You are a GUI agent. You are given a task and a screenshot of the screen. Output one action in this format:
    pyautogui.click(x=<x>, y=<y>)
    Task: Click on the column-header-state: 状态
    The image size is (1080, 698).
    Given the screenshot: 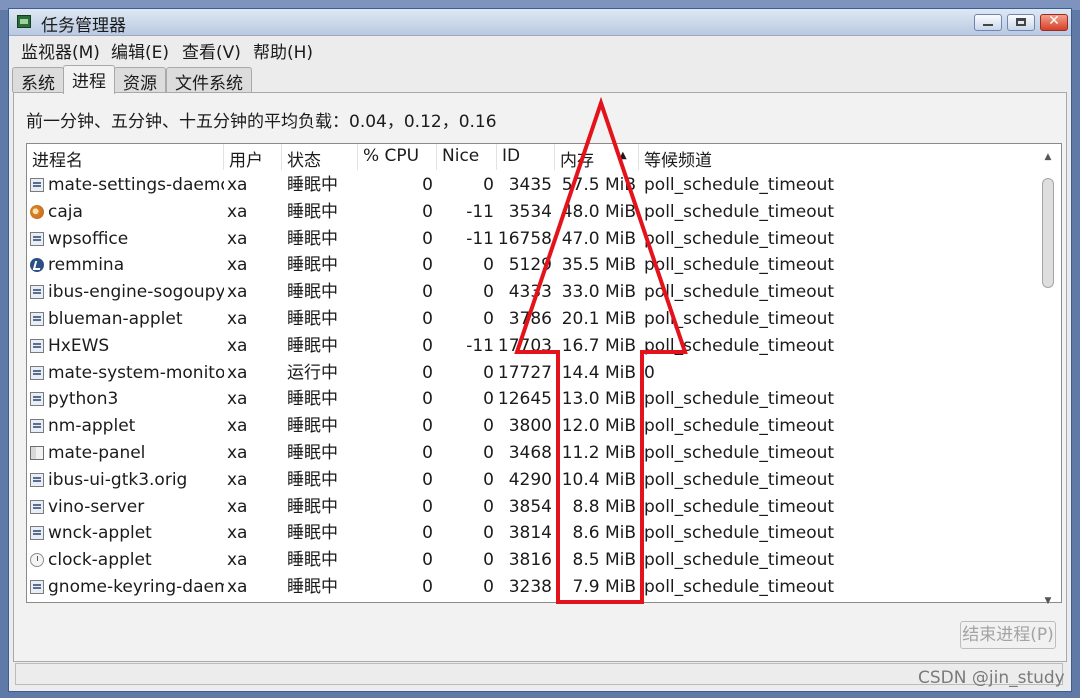 What is the action you would take?
    pyautogui.click(x=320, y=157)
    